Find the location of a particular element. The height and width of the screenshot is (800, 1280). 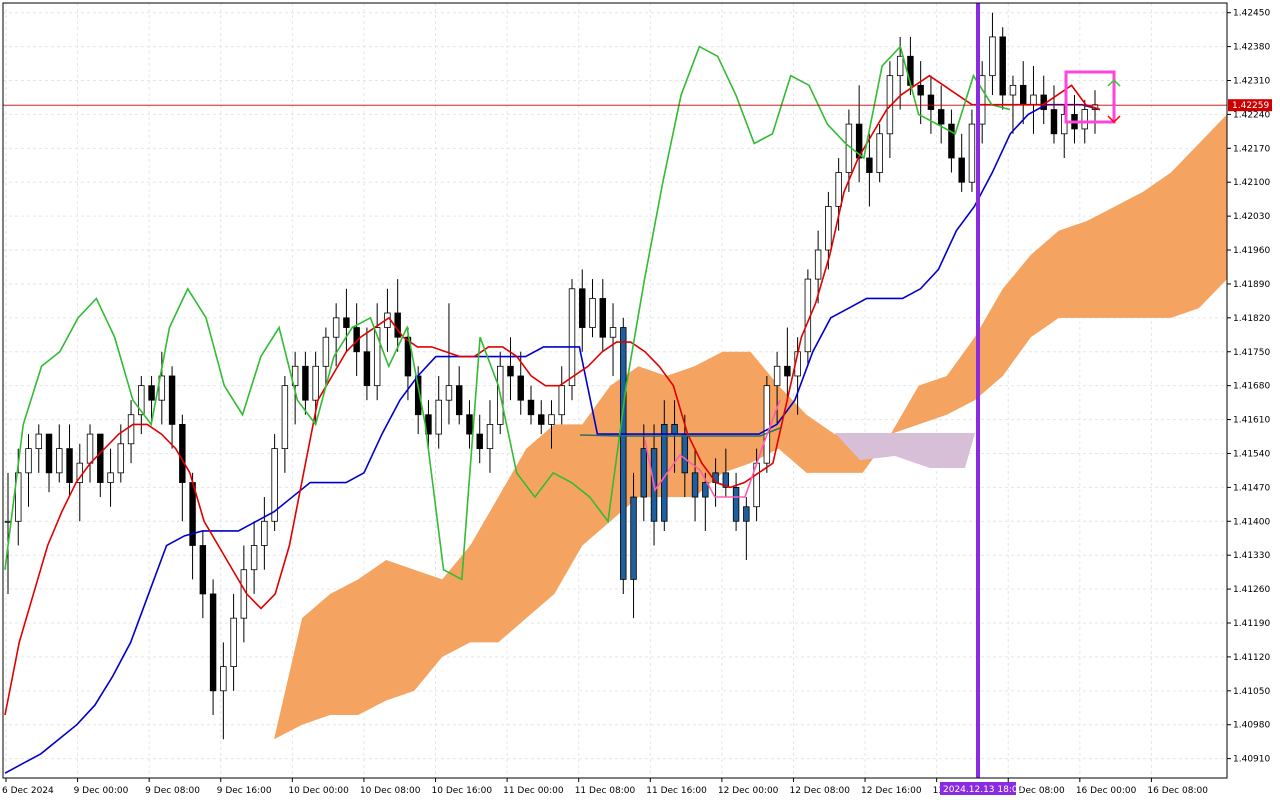

x-tick-label: 16 Dec 00:00 is located at coordinates (1106, 791).